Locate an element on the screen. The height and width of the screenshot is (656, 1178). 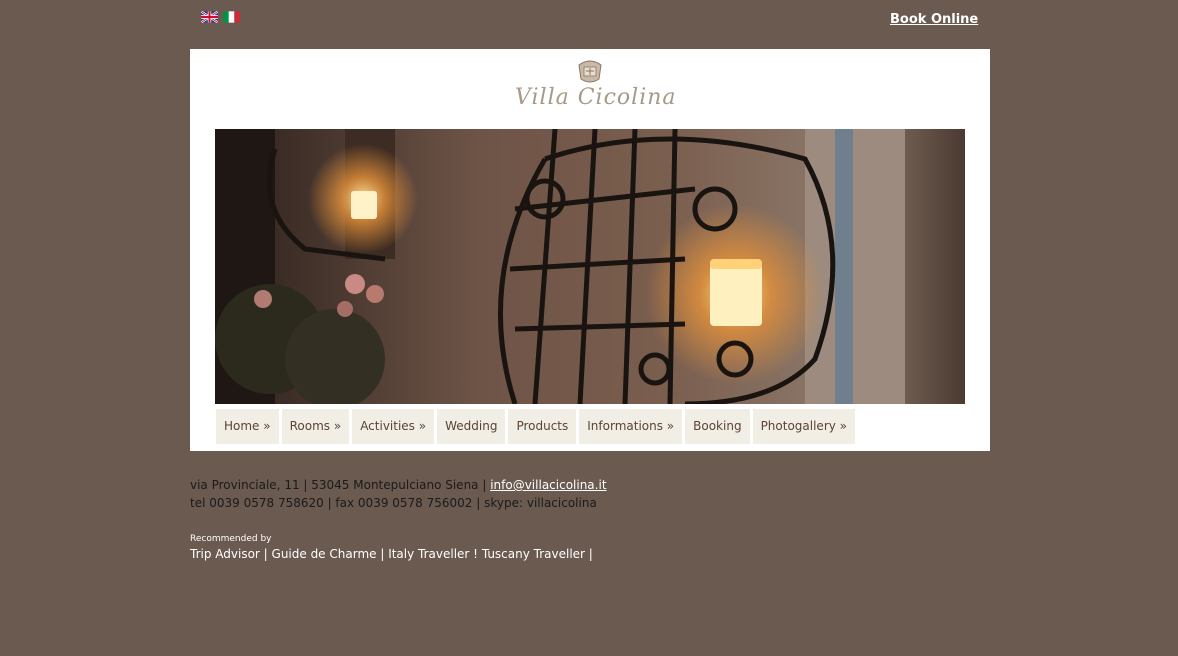
nav-rooms: Rooms » is located at coordinates (315, 426).